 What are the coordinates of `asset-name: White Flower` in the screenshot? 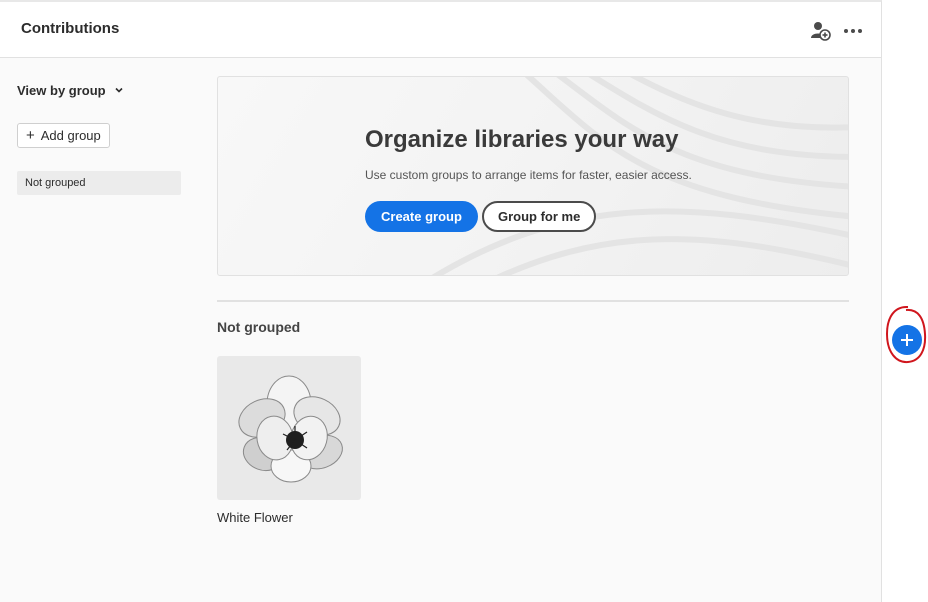 It's located at (255, 517).